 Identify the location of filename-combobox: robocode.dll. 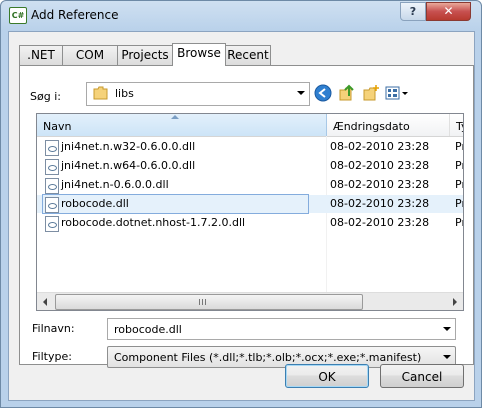
(281, 329).